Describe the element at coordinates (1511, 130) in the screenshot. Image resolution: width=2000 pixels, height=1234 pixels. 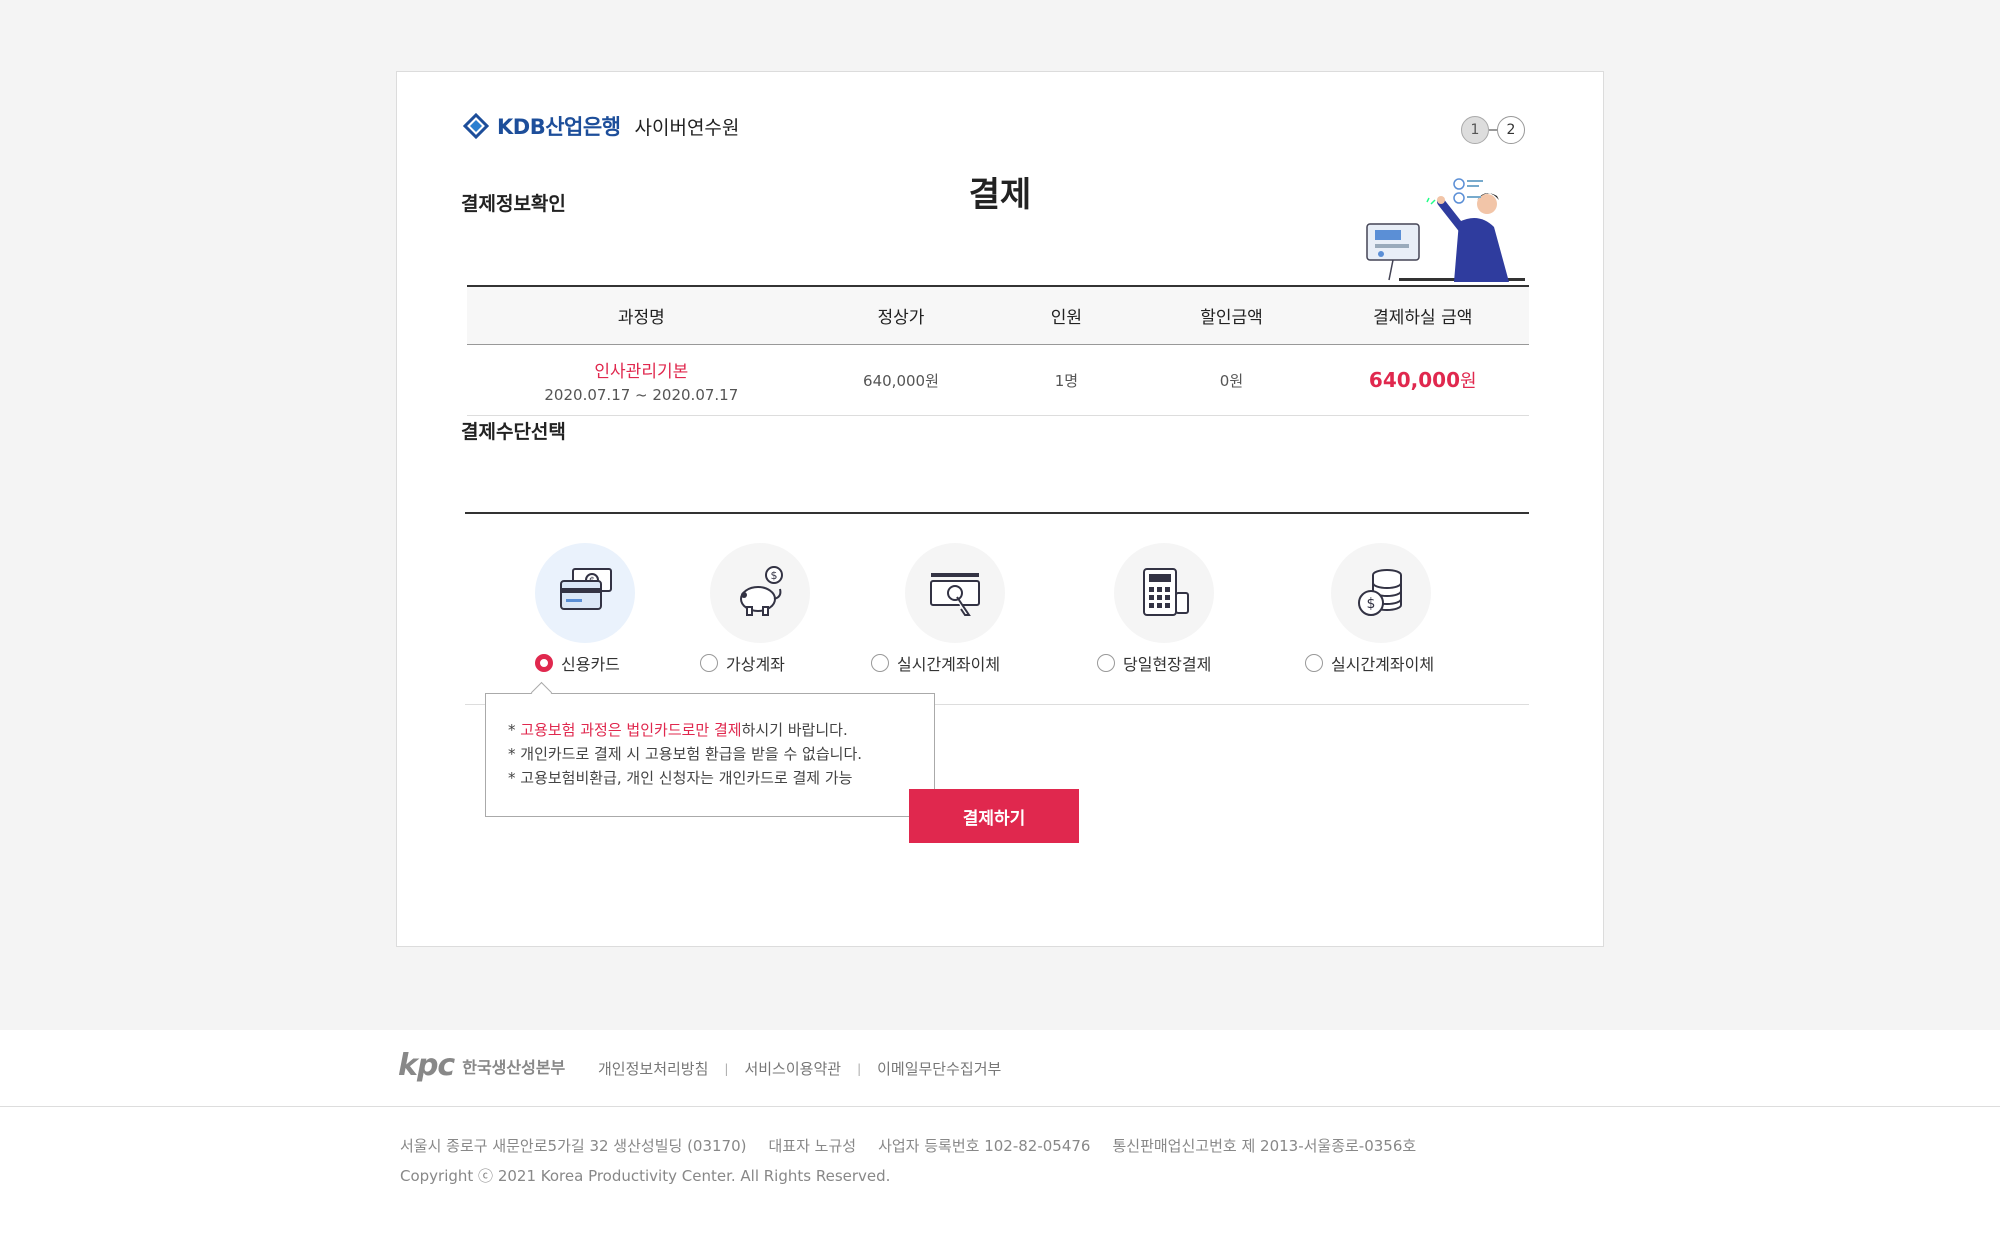
I see `step-2: 2` at that location.